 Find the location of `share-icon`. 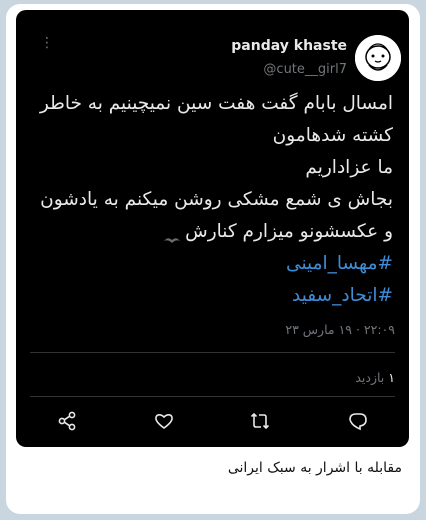

share-icon is located at coordinates (67, 421).